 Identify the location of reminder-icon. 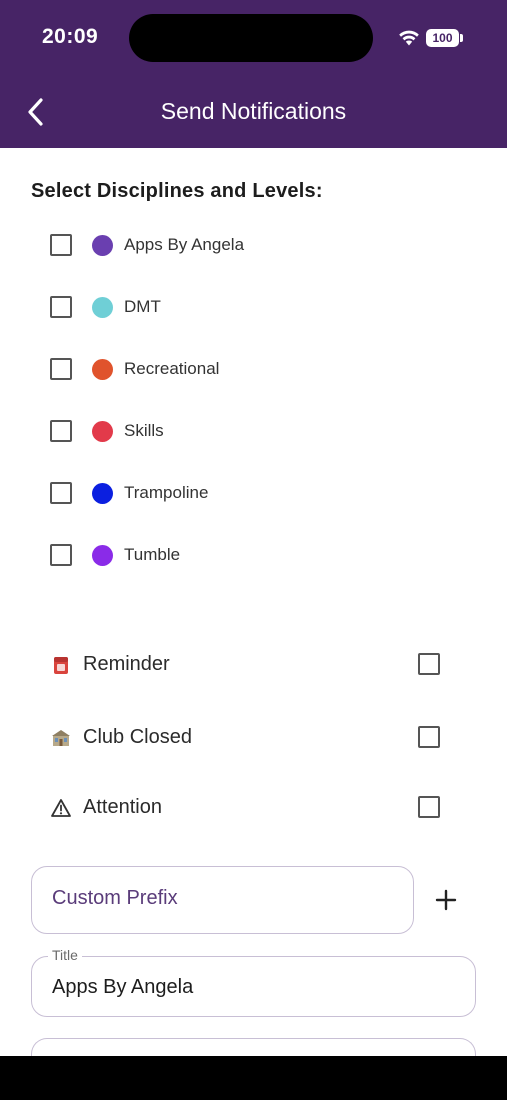
(61, 665).